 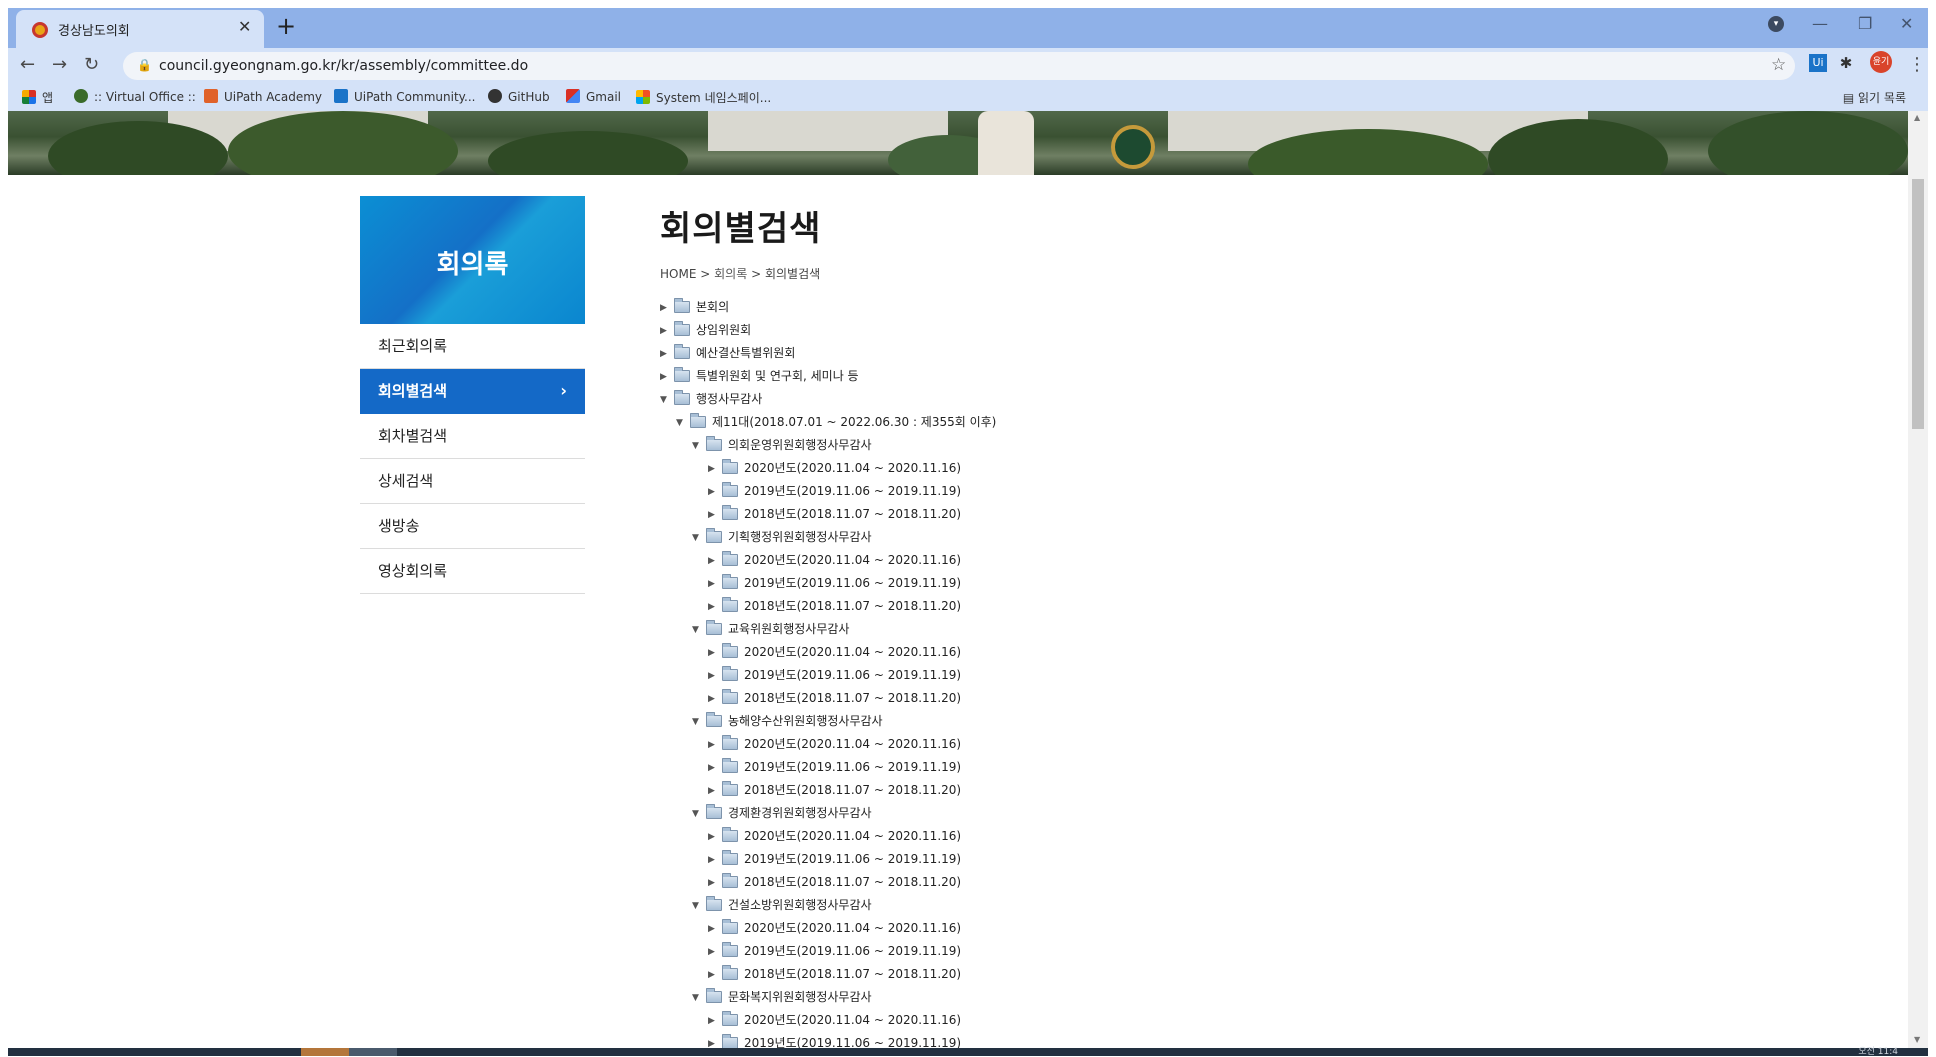 What do you see at coordinates (472, 526) in the screenshot?
I see `sidebar-item-live: 생방송` at bounding box center [472, 526].